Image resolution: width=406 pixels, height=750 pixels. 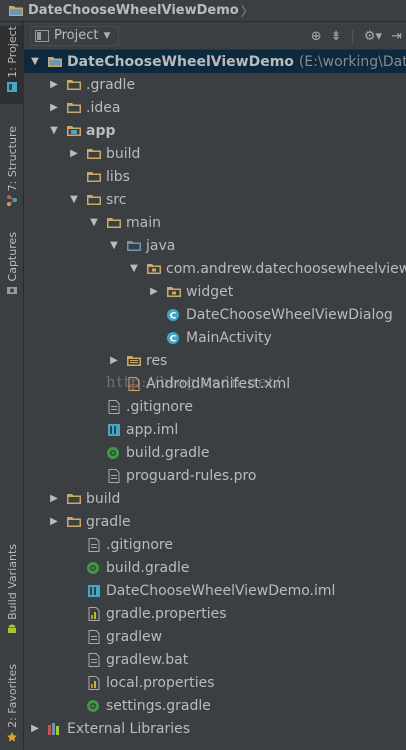 I want to click on structure-tool-button: 7: Structure, so click(x=12, y=172).